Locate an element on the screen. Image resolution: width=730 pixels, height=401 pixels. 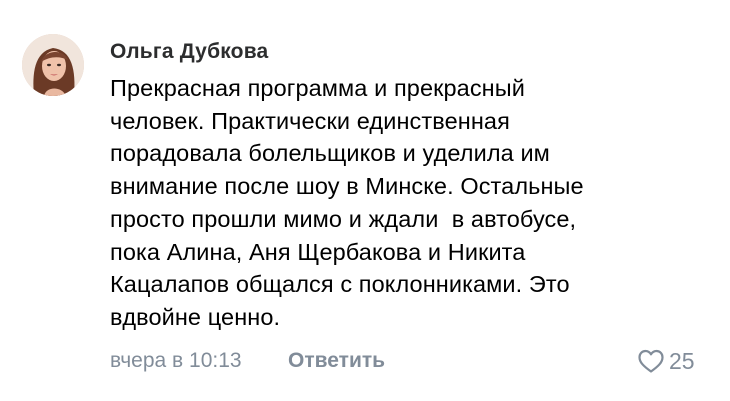
comment-text-line: внимание после шоу в Минске. Остальные is located at coordinates (347, 186).